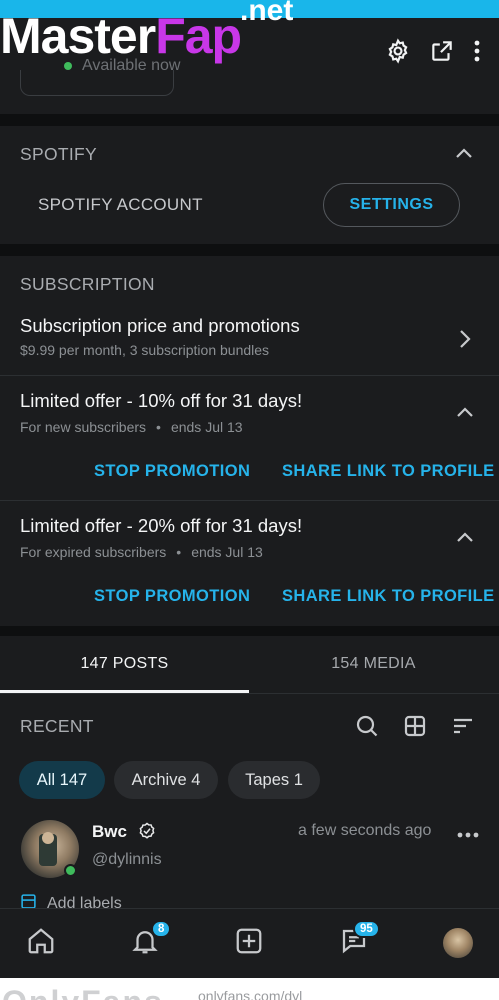 Image resolution: width=499 pixels, height=1000 pixels. What do you see at coordinates (249, 693) in the screenshot?
I see `tabs-divider` at bounding box center [249, 693].